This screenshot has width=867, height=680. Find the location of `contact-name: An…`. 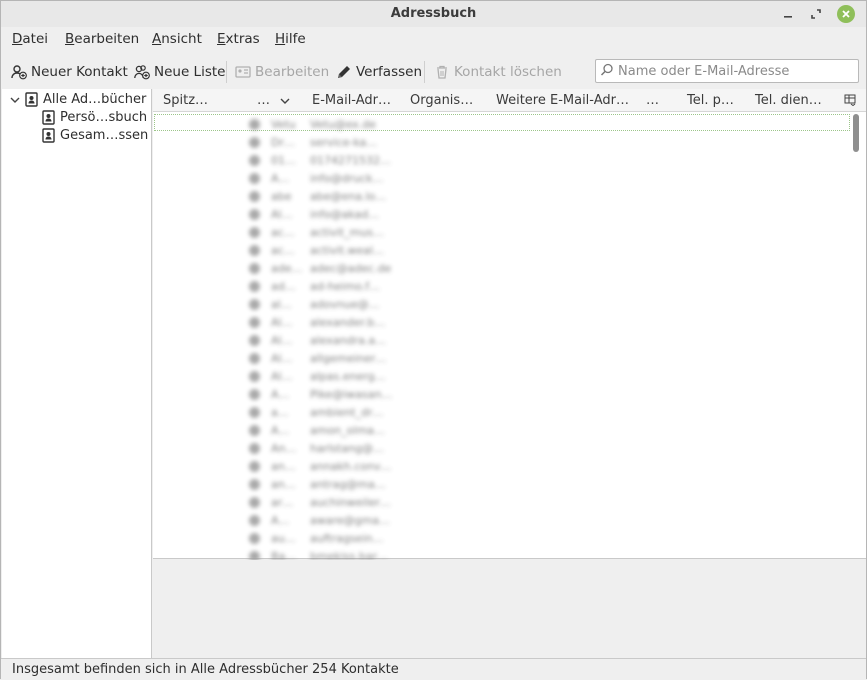

contact-name: An… is located at coordinates (284, 448).